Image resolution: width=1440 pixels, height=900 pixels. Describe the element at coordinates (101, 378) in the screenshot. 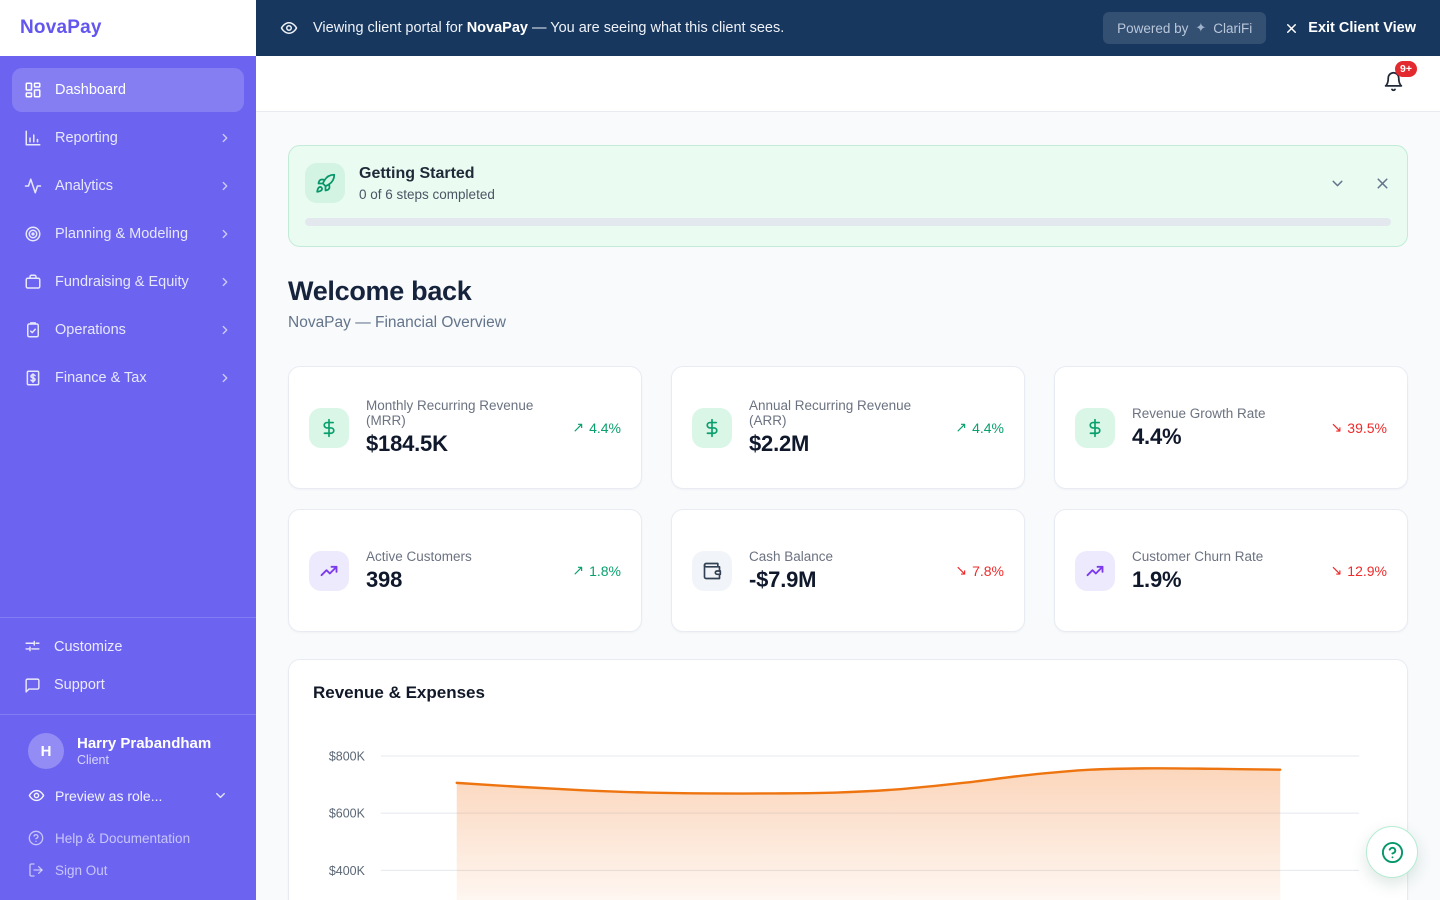

I see `sidebar-item-label: Finance & Tax` at that location.